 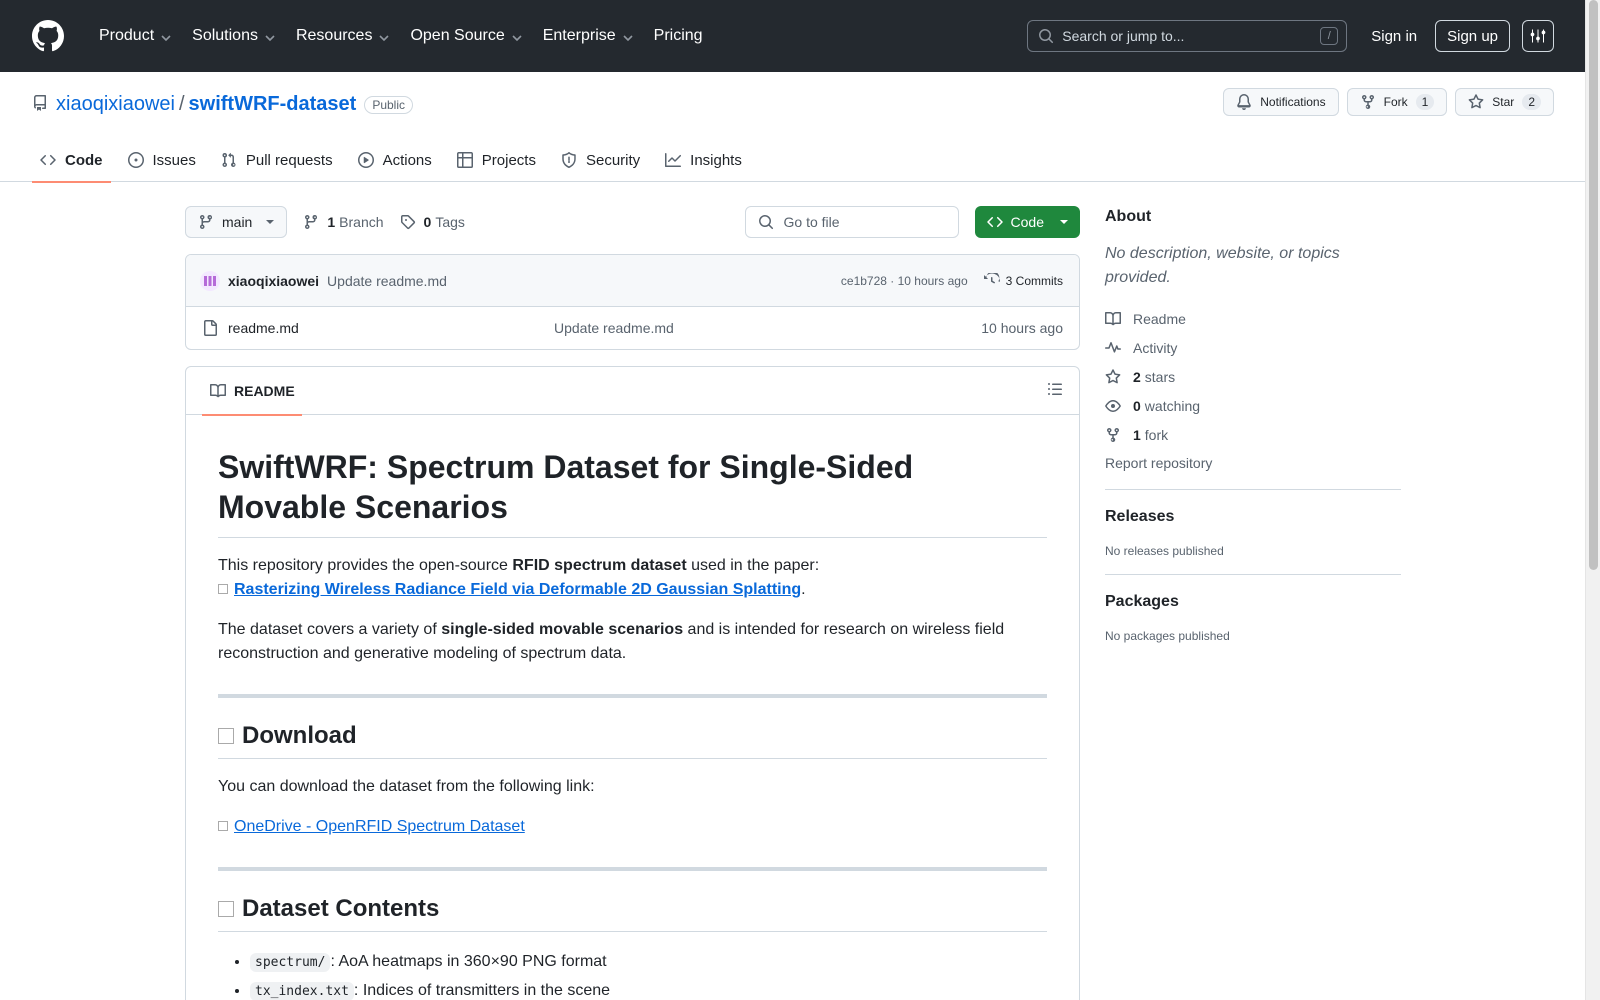 I want to click on list-icon, so click(x=1055, y=390).